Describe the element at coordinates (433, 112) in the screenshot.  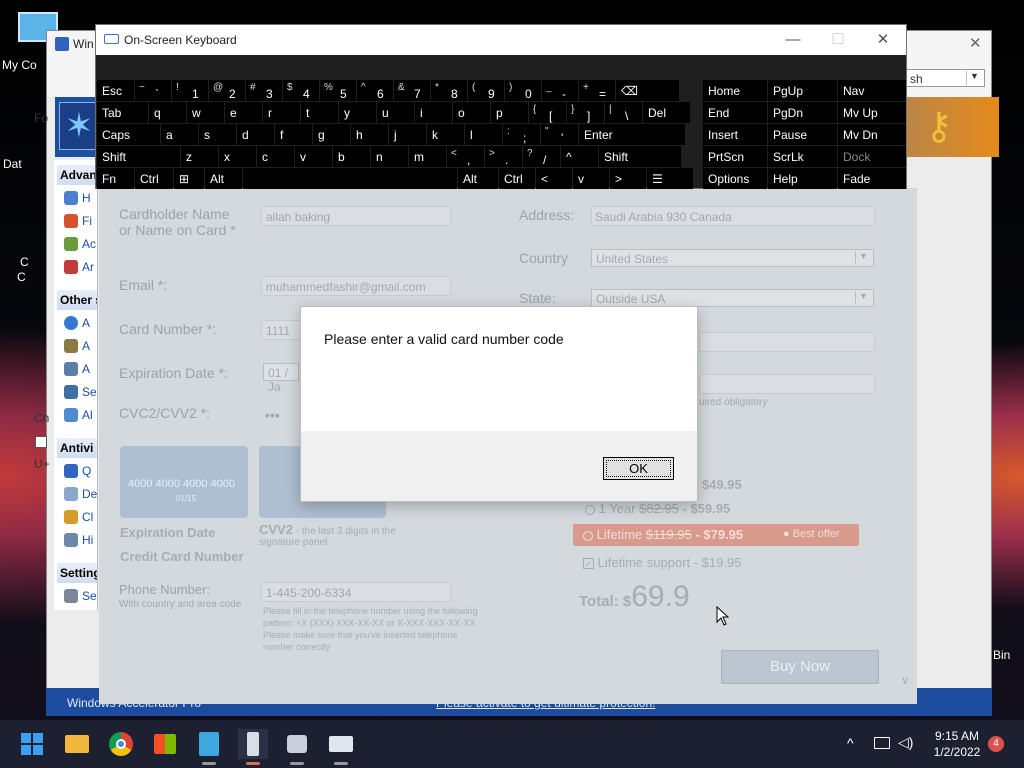
I see `key: i` at that location.